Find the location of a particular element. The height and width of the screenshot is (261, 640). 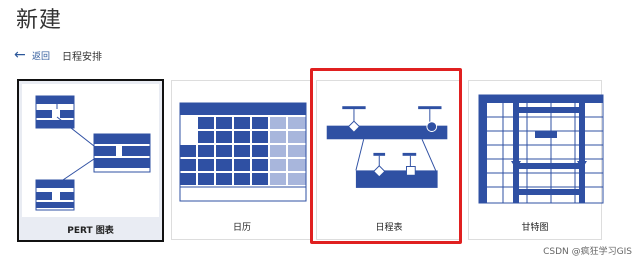

watermark: CSDN @疯狂学习GIS is located at coordinates (587, 252).